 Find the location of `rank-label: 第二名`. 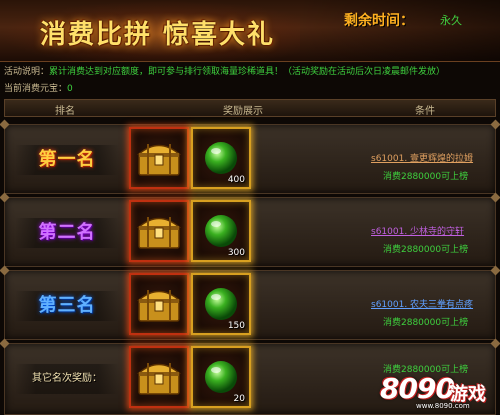

rank-label: 第二名 is located at coordinates (67, 233).